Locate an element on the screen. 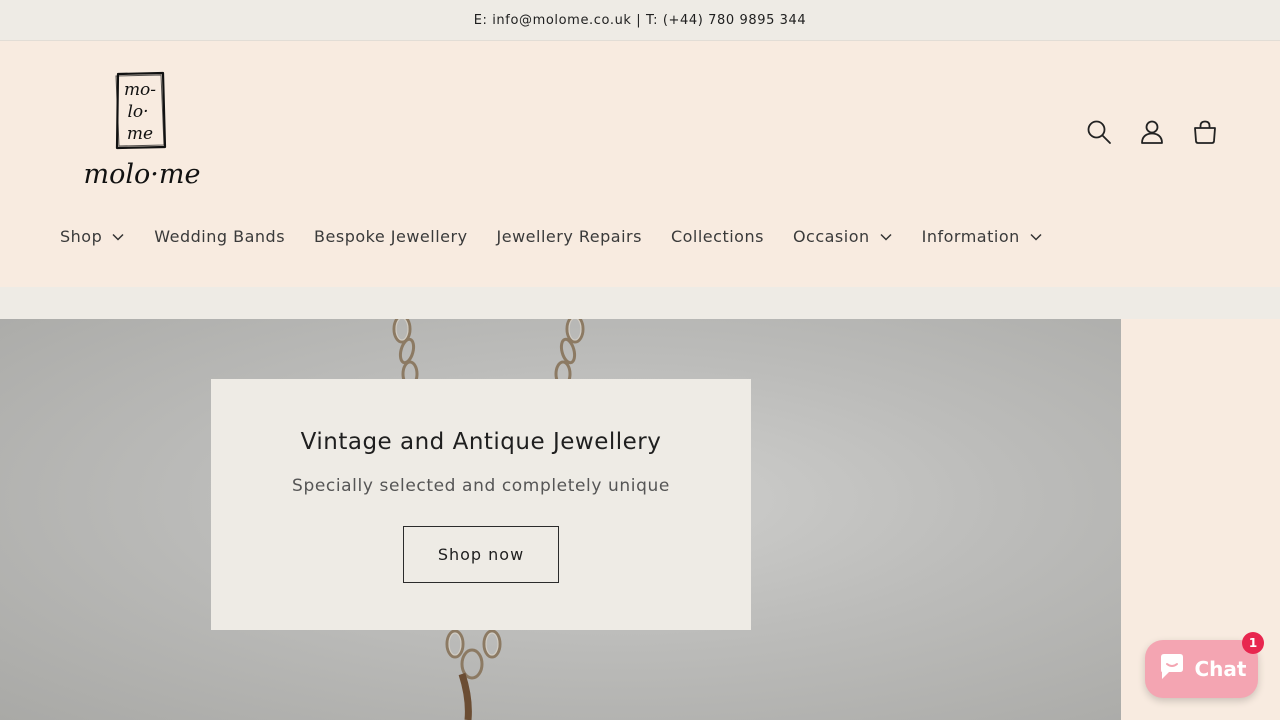  svg-text: mo- is located at coordinates (140, 90).